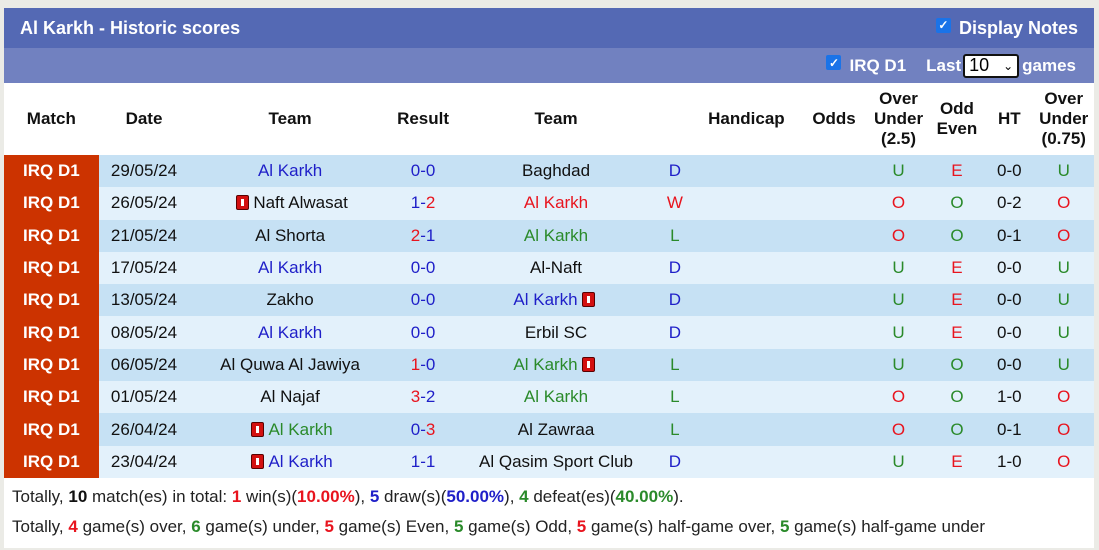 The height and width of the screenshot is (550, 1099). Describe the element at coordinates (675, 203) in the screenshot. I see `match-outcome: W` at that location.